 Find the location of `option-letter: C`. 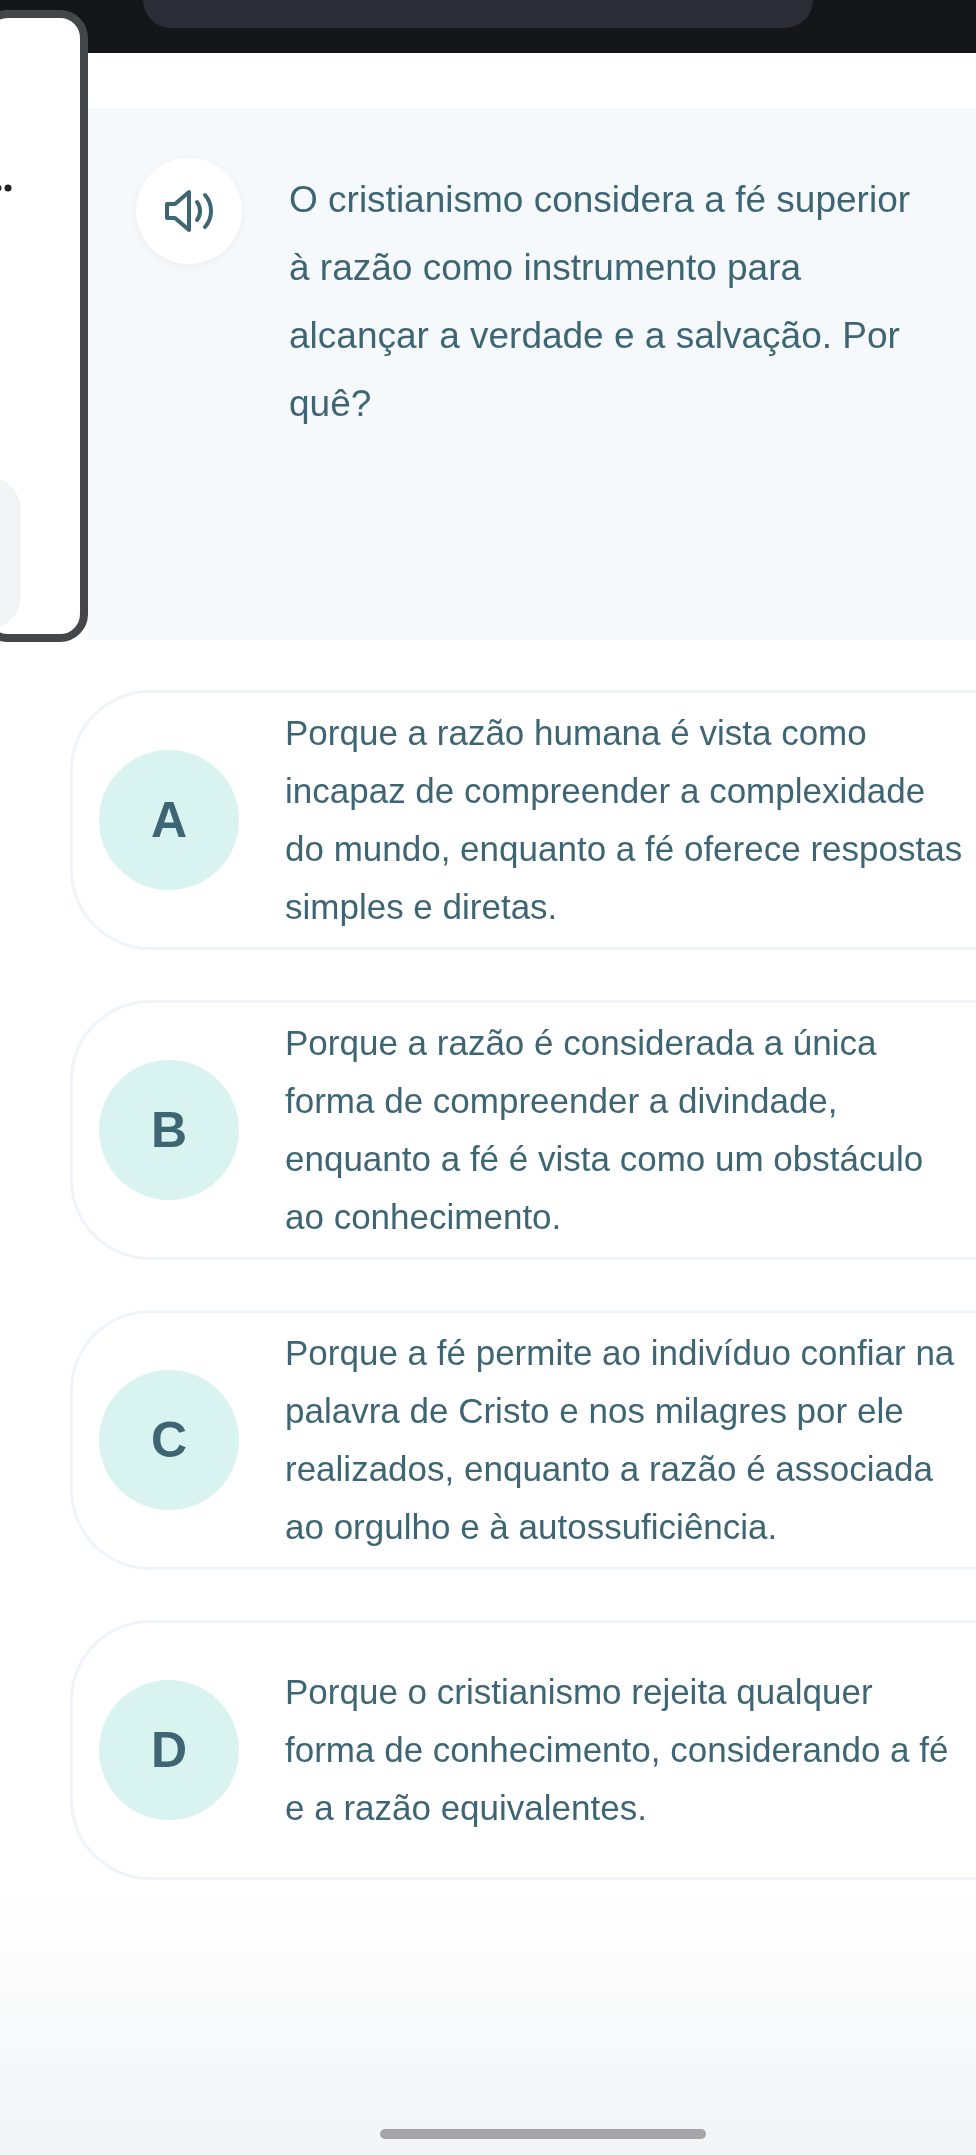

option-letter: C is located at coordinates (169, 1440).